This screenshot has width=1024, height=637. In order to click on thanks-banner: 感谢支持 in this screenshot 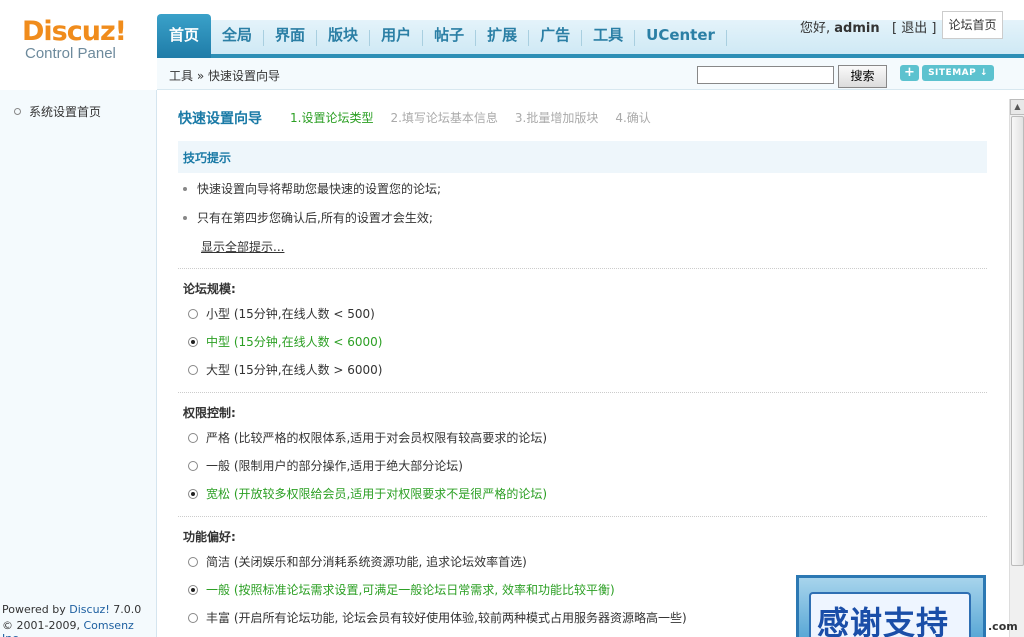, I will do `click(891, 606)`.